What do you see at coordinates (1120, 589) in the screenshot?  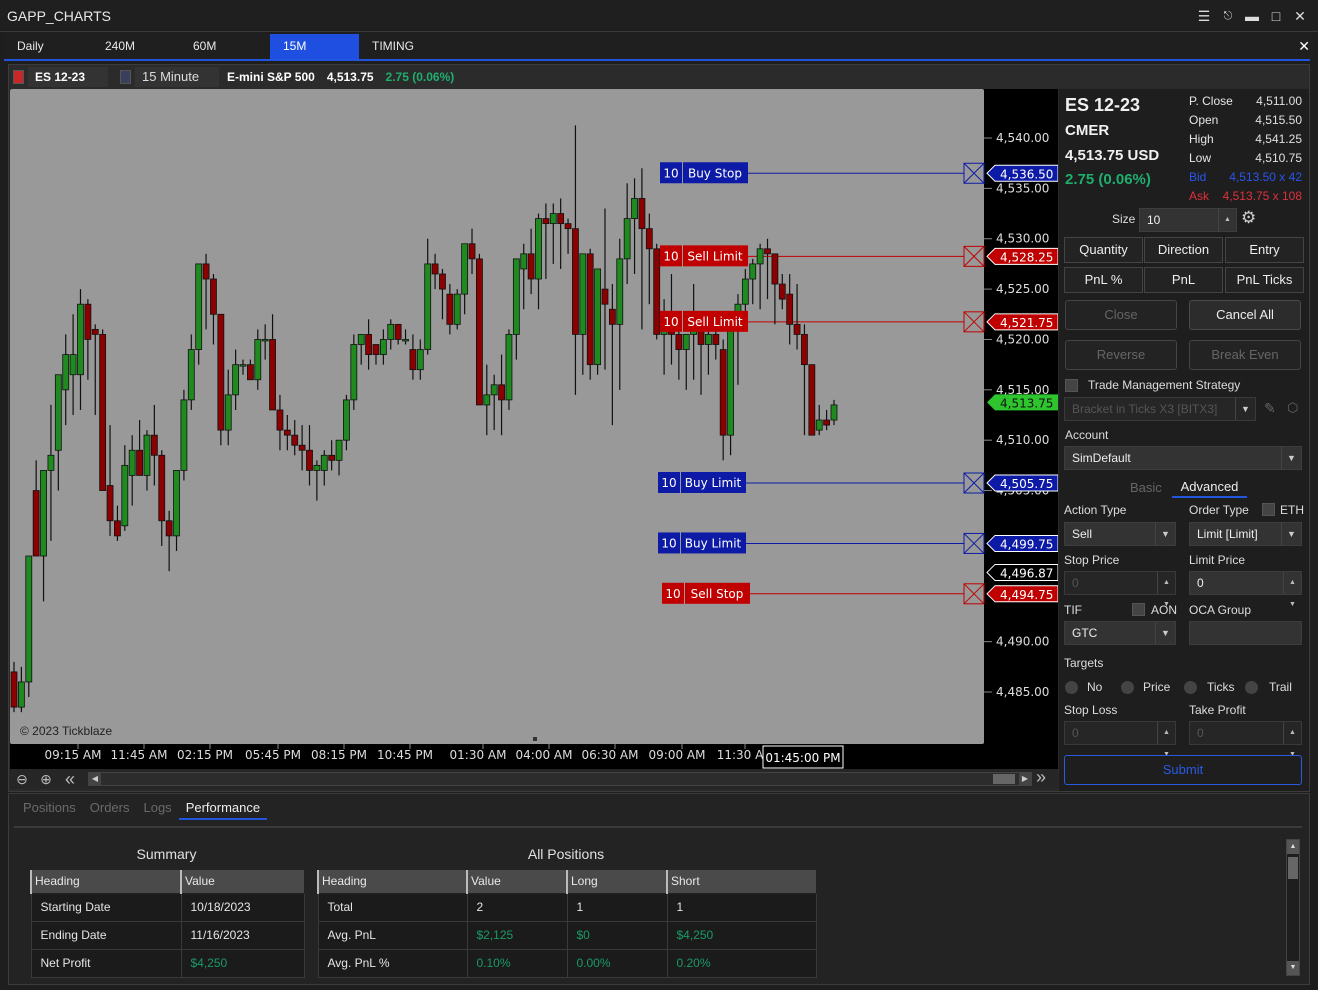 I see `stop-price-input: 0 ▲ ▼` at bounding box center [1120, 589].